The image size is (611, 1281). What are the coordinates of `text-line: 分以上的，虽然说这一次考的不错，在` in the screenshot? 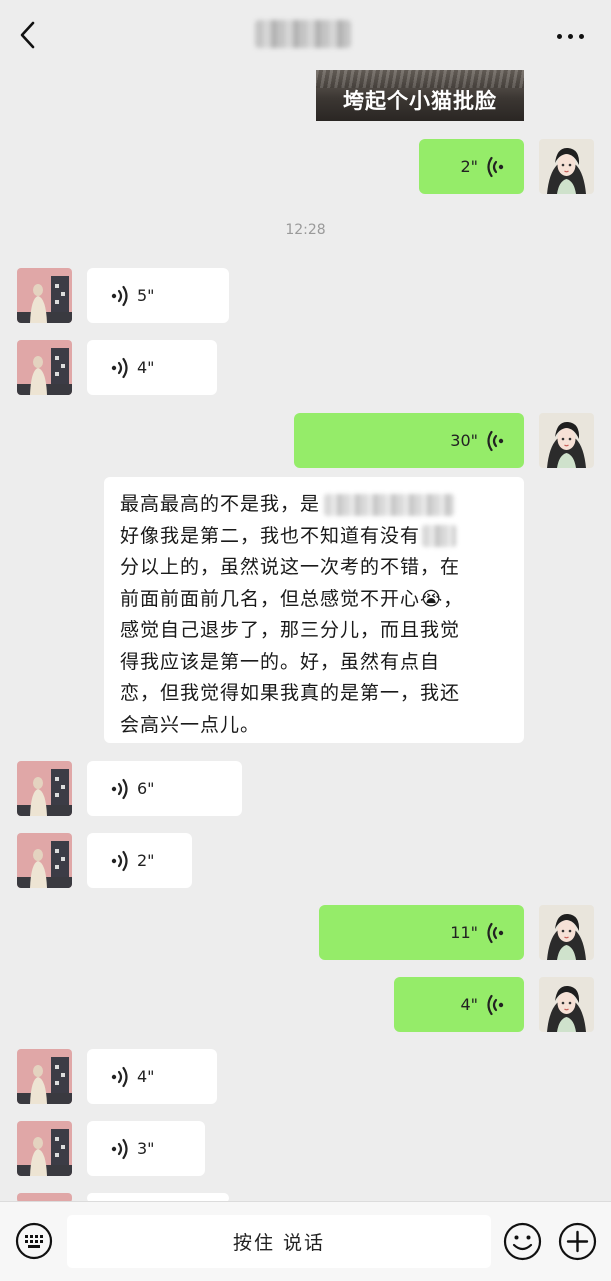 It's located at (290, 567).